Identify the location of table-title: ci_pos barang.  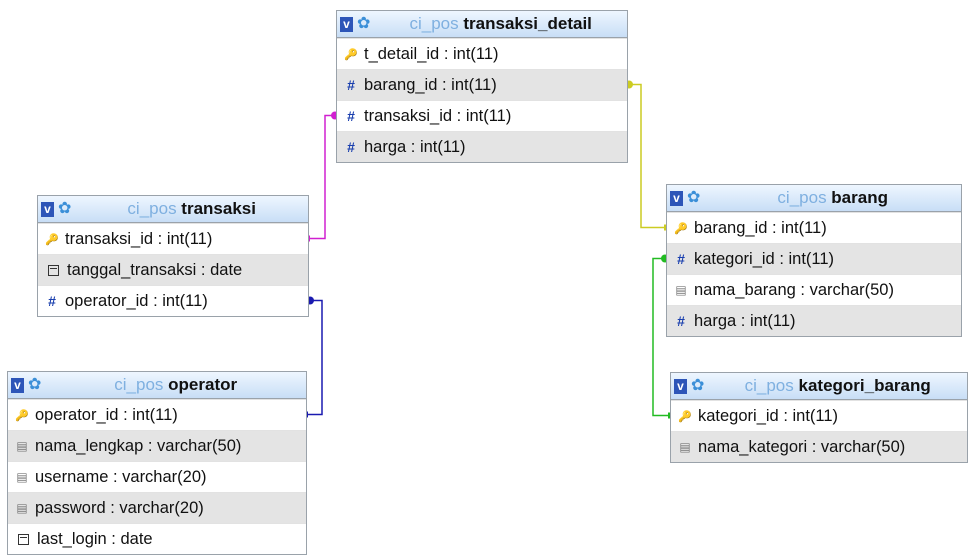
(832, 197).